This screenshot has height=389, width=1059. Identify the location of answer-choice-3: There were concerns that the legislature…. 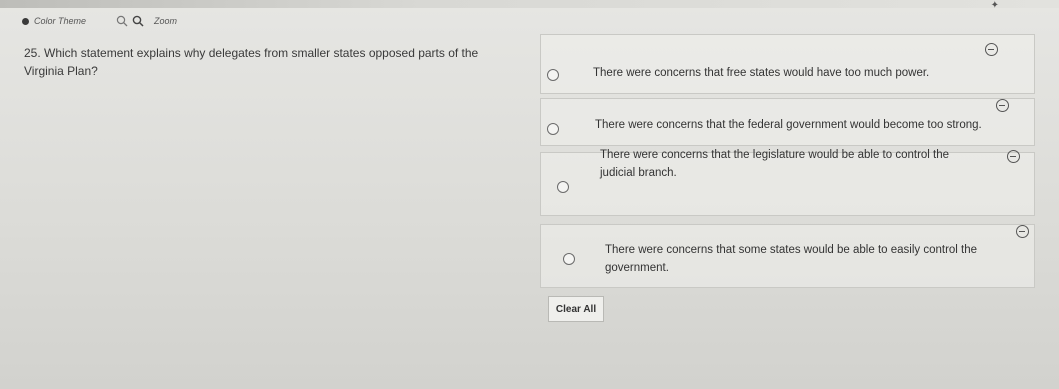
(787, 182).